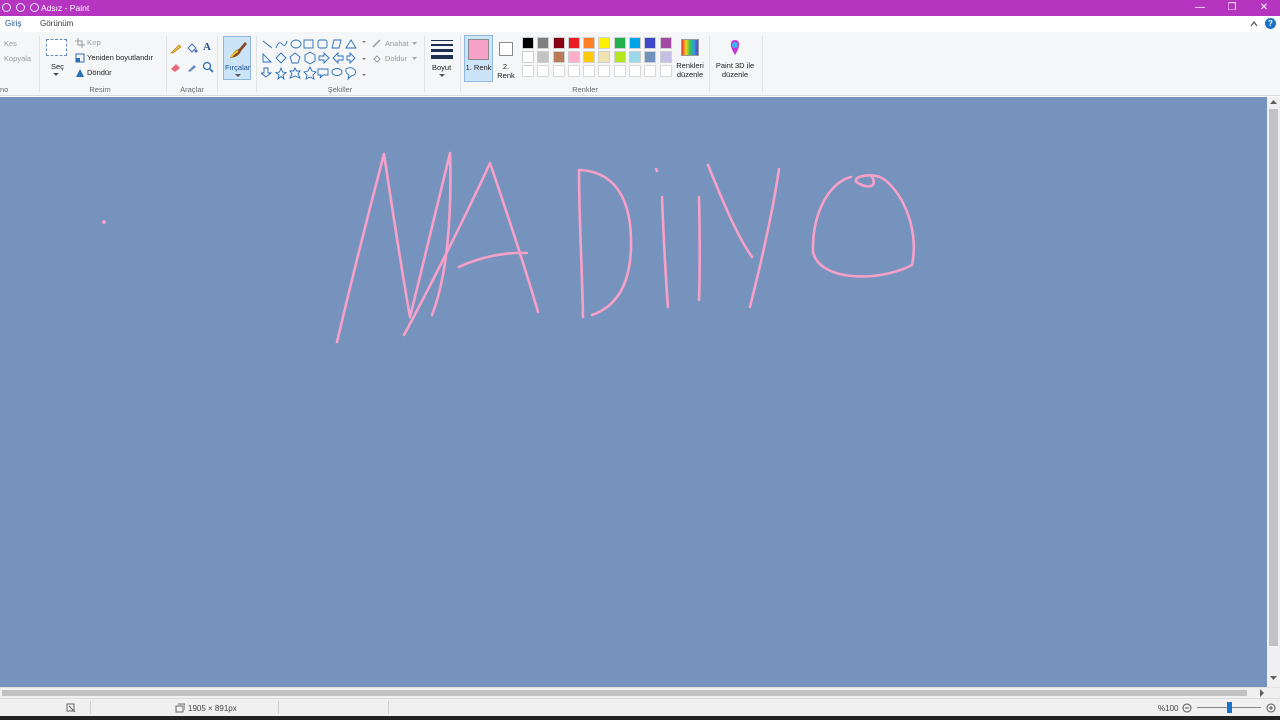 The height and width of the screenshot is (720, 1280). What do you see at coordinates (735, 47) in the screenshot?
I see `paint3d-icon` at bounding box center [735, 47].